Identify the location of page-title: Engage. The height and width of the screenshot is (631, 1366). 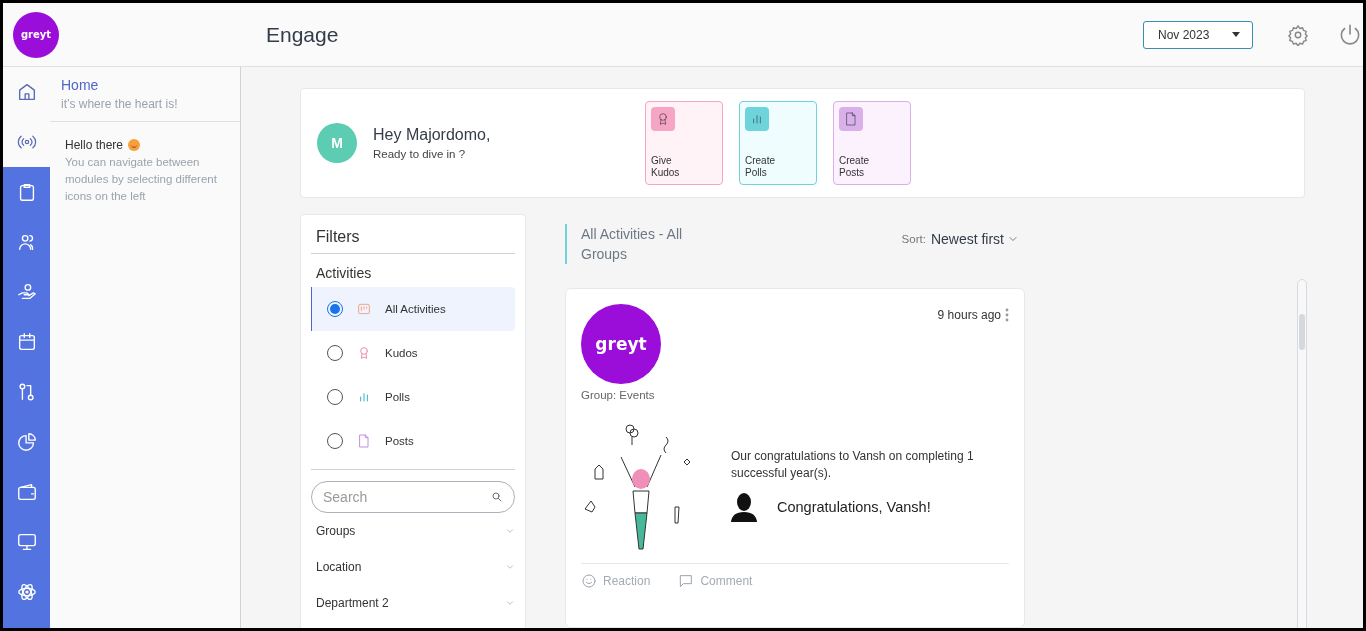
(302, 34).